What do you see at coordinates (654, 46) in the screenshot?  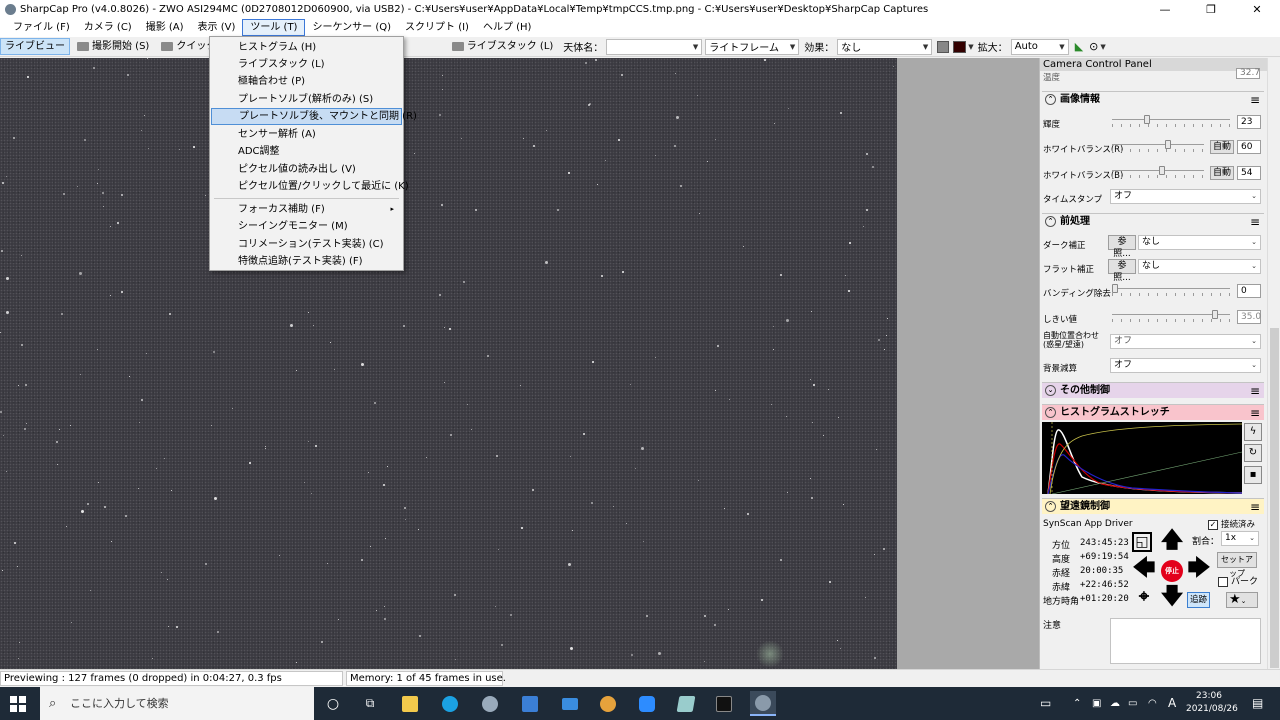 I see `object-name-input: ▼` at bounding box center [654, 46].